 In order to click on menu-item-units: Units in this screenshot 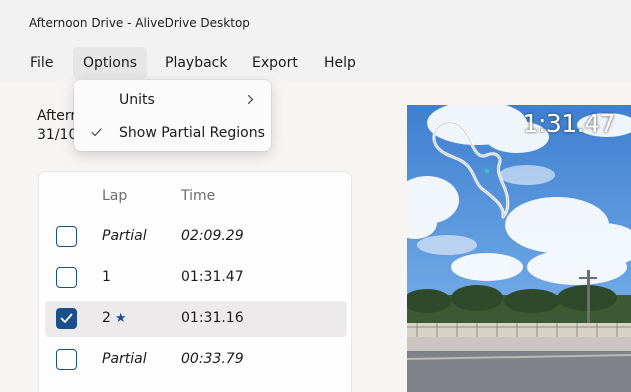, I will do `click(172, 100)`.